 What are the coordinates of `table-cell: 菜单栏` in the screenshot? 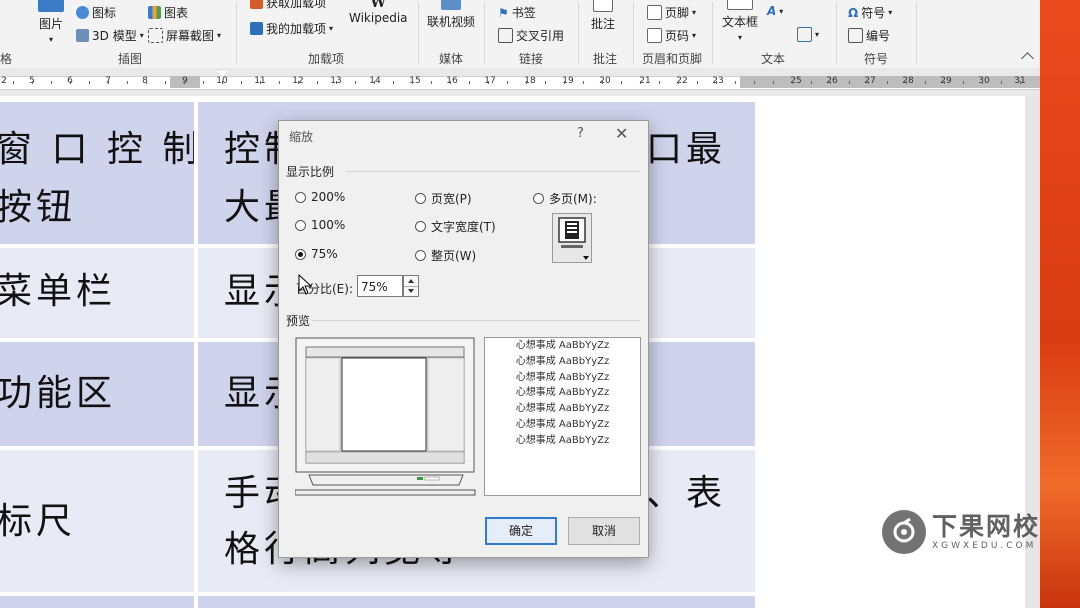 It's located at (97, 293).